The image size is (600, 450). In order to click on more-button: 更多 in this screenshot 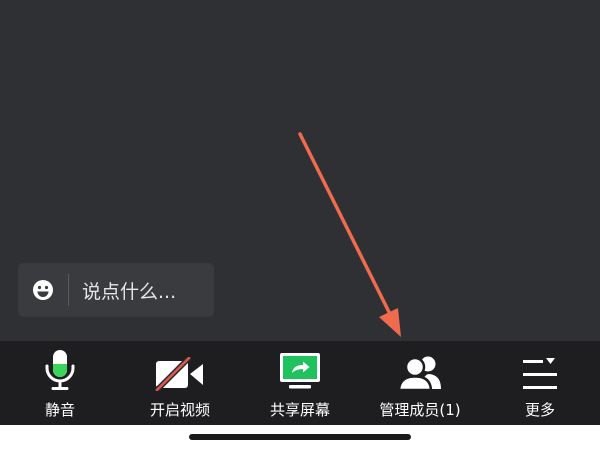, I will do `click(540, 383)`.